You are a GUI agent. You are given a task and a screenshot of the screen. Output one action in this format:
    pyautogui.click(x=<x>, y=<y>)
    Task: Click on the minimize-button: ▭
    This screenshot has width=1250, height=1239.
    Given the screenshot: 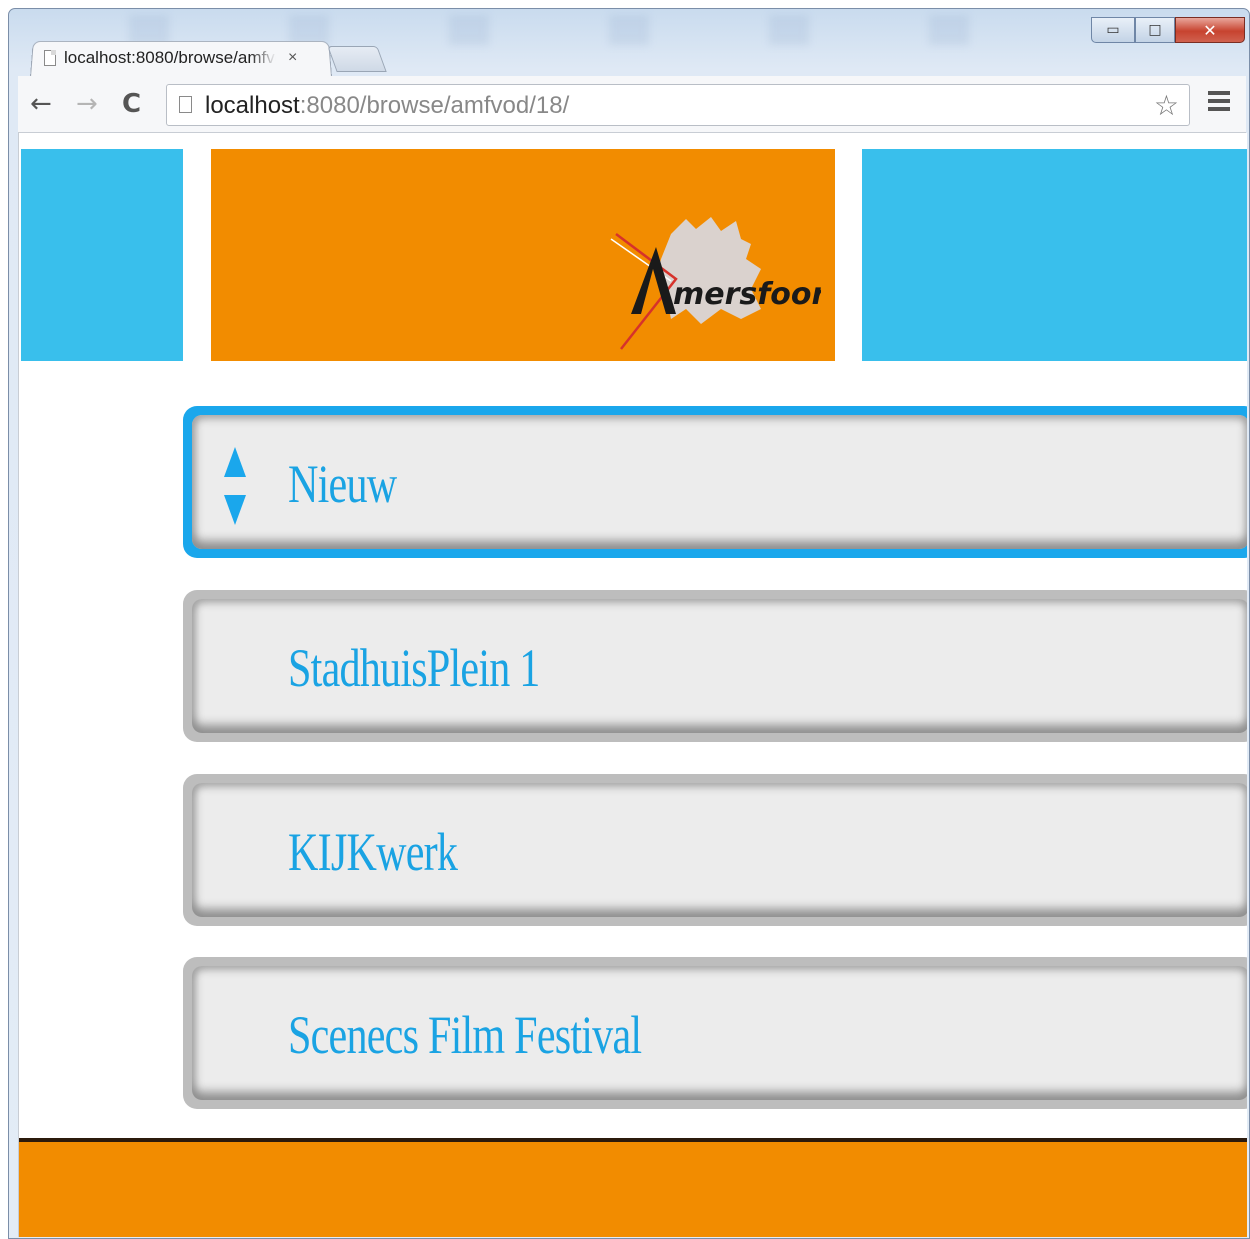 What is the action you would take?
    pyautogui.click(x=1113, y=30)
    